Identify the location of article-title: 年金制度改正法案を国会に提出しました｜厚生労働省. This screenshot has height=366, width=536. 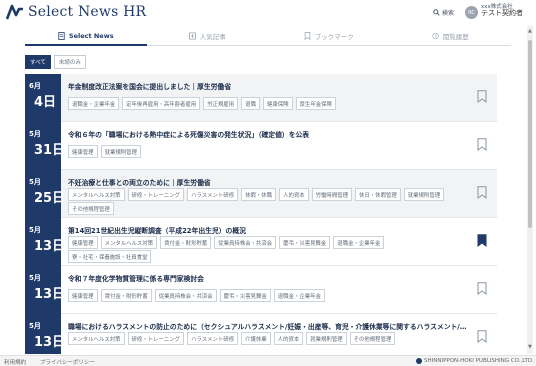
(278, 86).